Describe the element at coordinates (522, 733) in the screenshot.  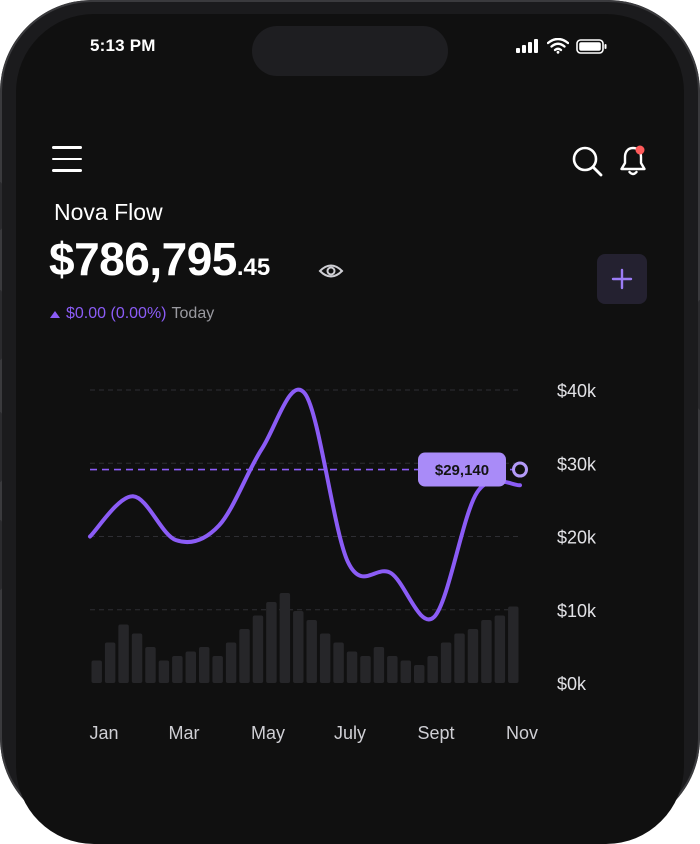
I see `x-tick-label: Nov` at that location.